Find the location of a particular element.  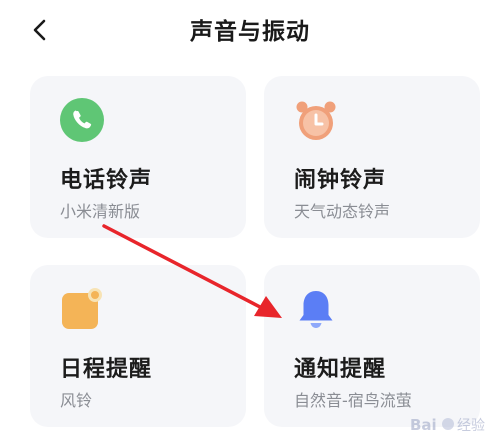

alarm-clock-icon is located at coordinates (316, 120).